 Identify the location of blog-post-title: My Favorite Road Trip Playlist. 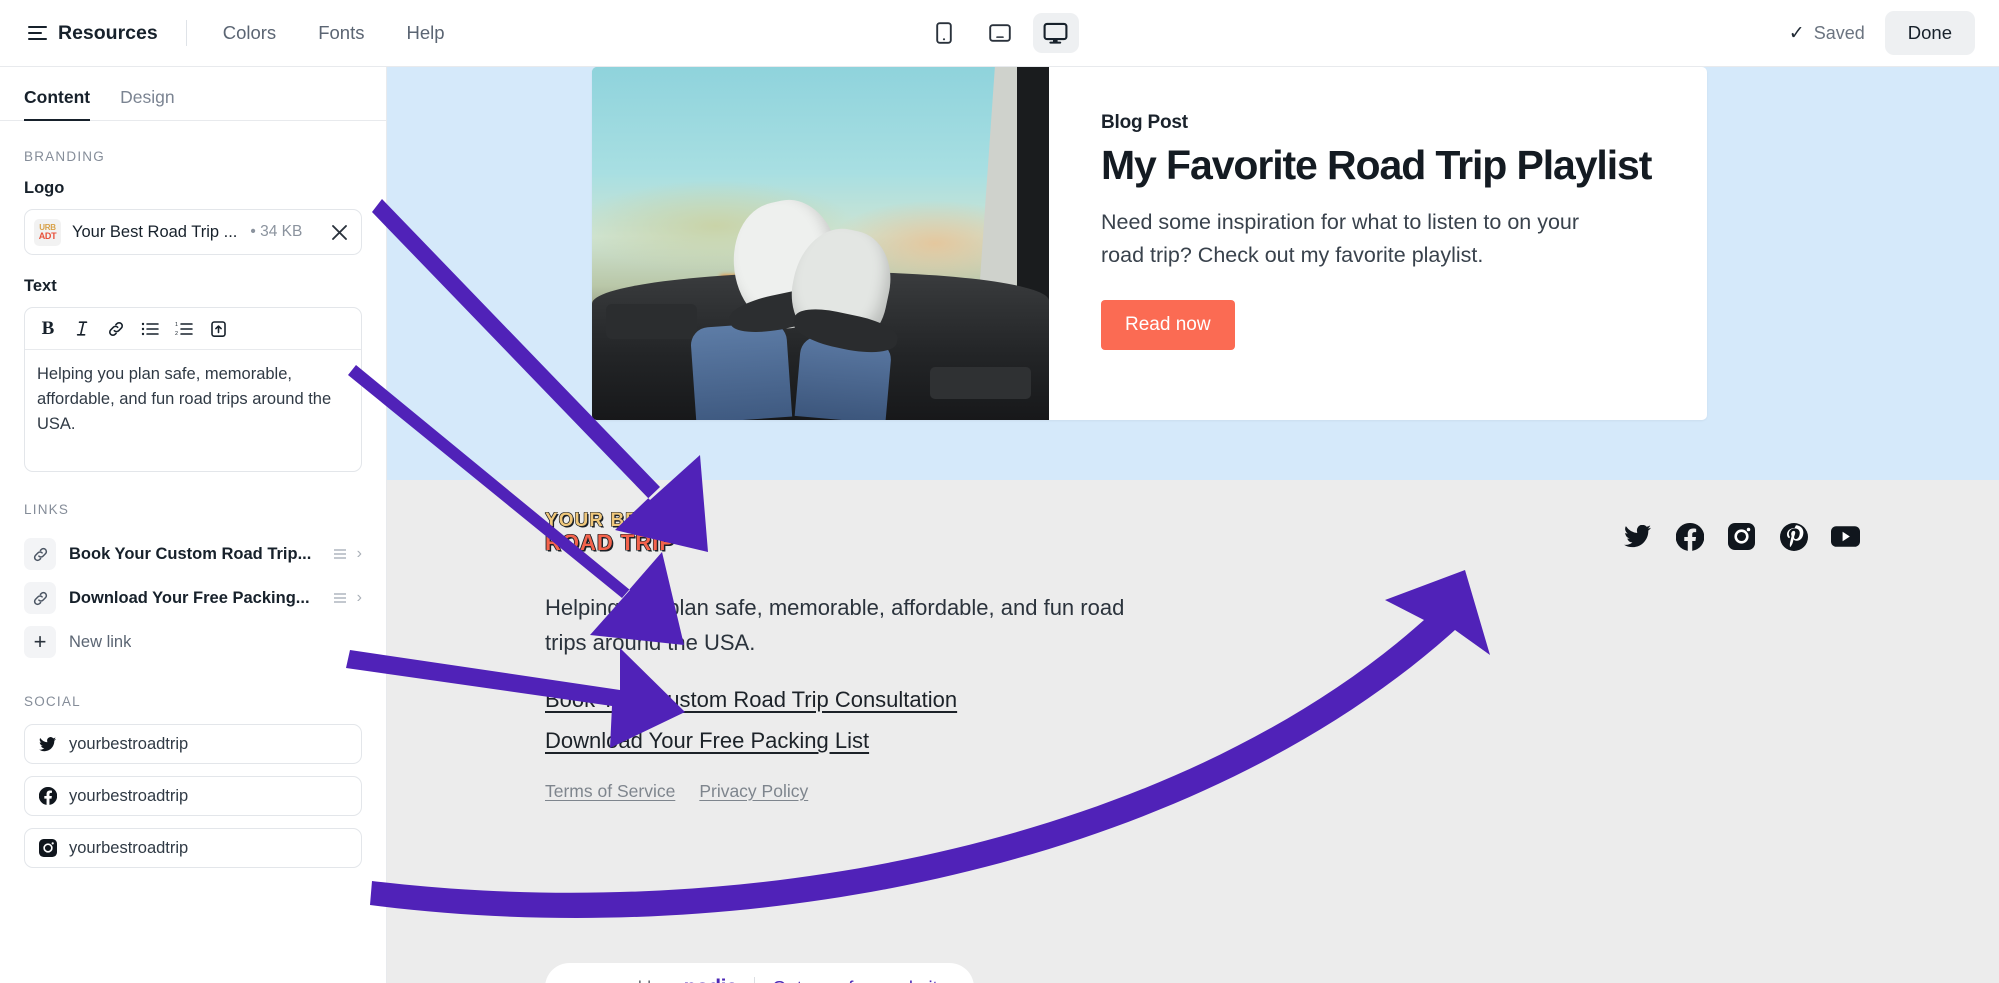
(1376, 165).